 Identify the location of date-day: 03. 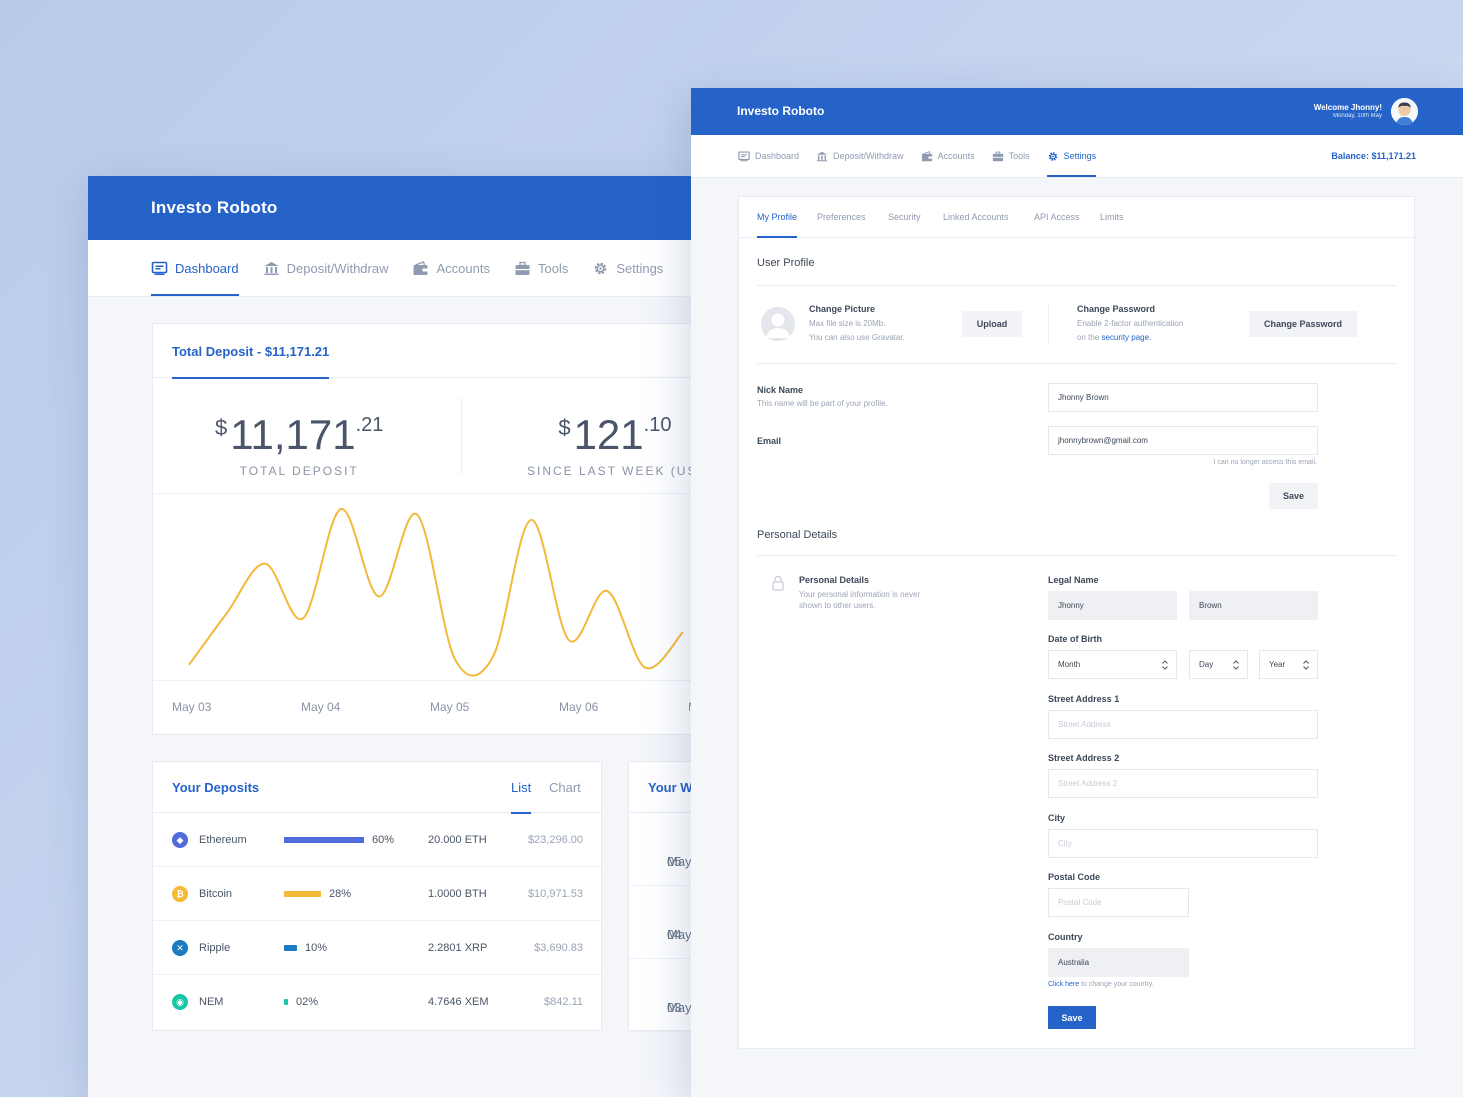
(674, 1007).